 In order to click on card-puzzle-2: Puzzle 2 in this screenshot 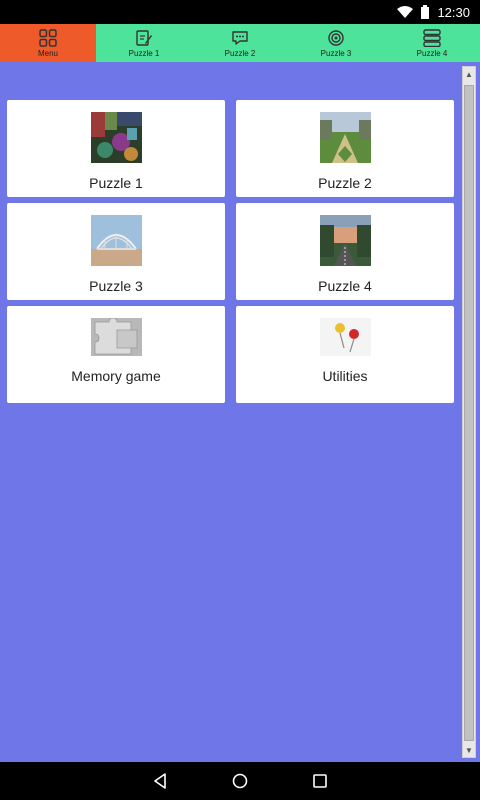, I will do `click(345, 148)`.